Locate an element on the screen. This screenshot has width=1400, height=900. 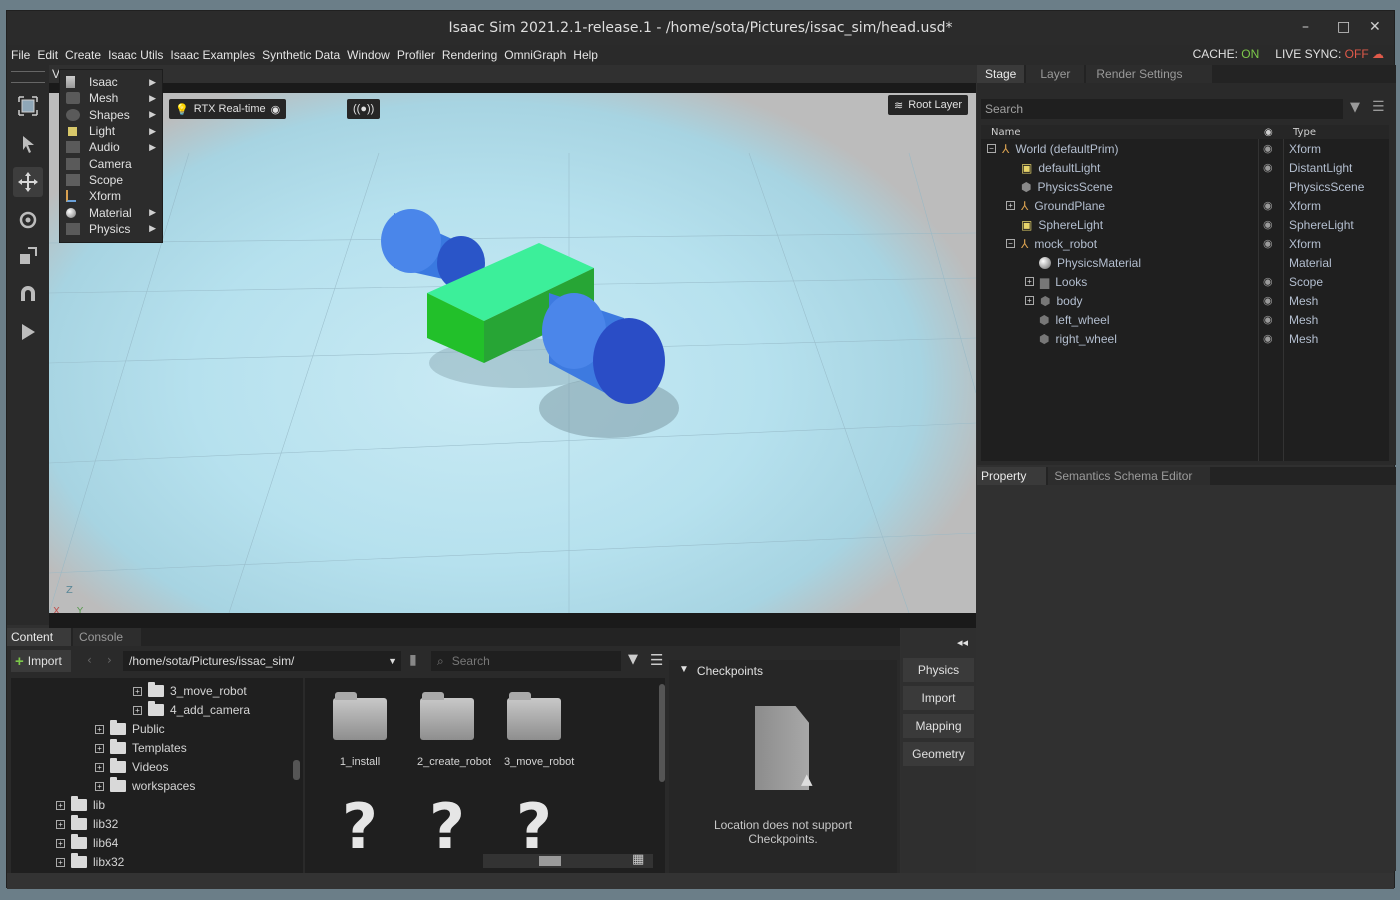
menu-isaac-examples: Isaac Examples is located at coordinates (212, 55).